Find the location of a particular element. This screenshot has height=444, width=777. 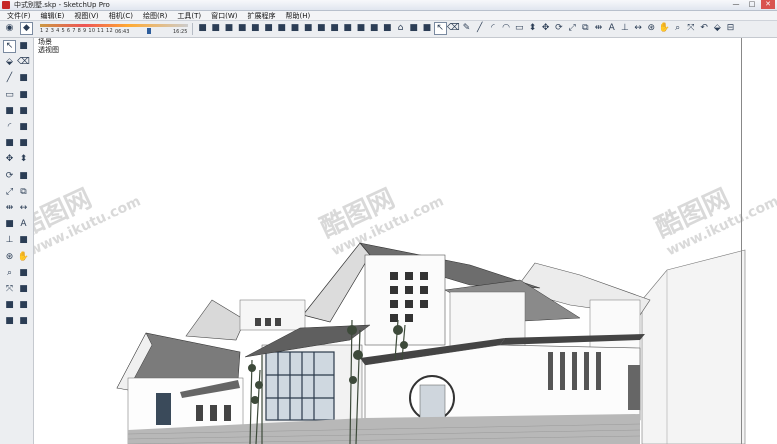

top-view-icon: ■ is located at coordinates (242, 28).